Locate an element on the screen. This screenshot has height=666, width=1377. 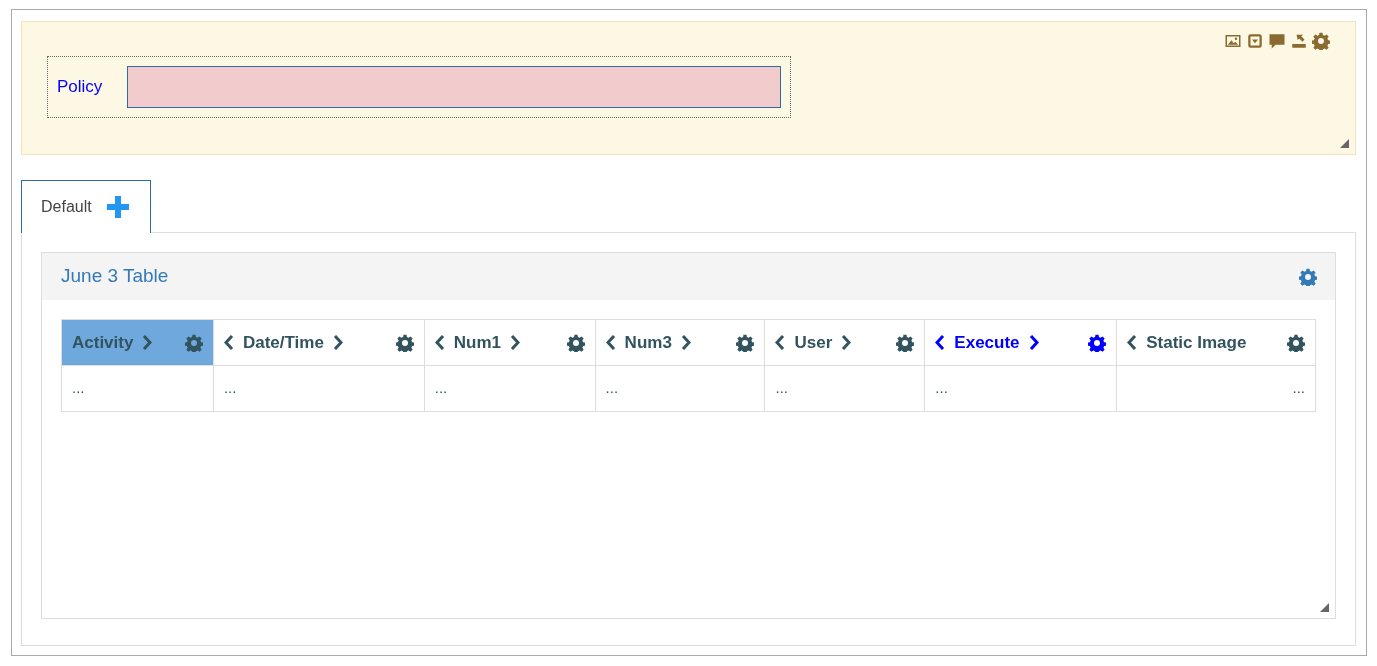
column-header: Date/Time is located at coordinates (319, 342).